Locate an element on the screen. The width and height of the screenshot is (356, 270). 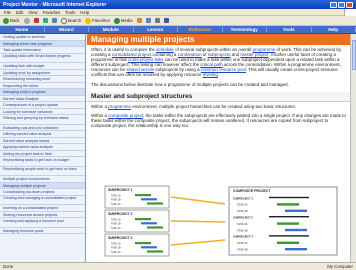
back-button: Back is located at coordinates (11, 20).